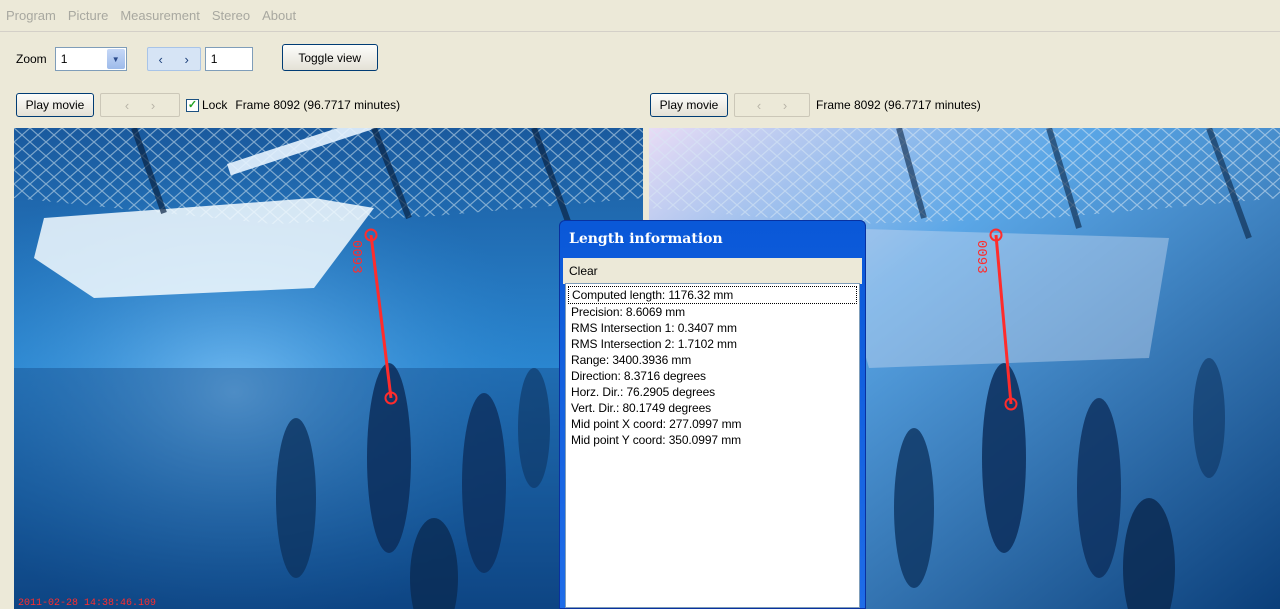 The width and height of the screenshot is (1280, 609). I want to click on dialog-title: Length information, so click(712, 239).